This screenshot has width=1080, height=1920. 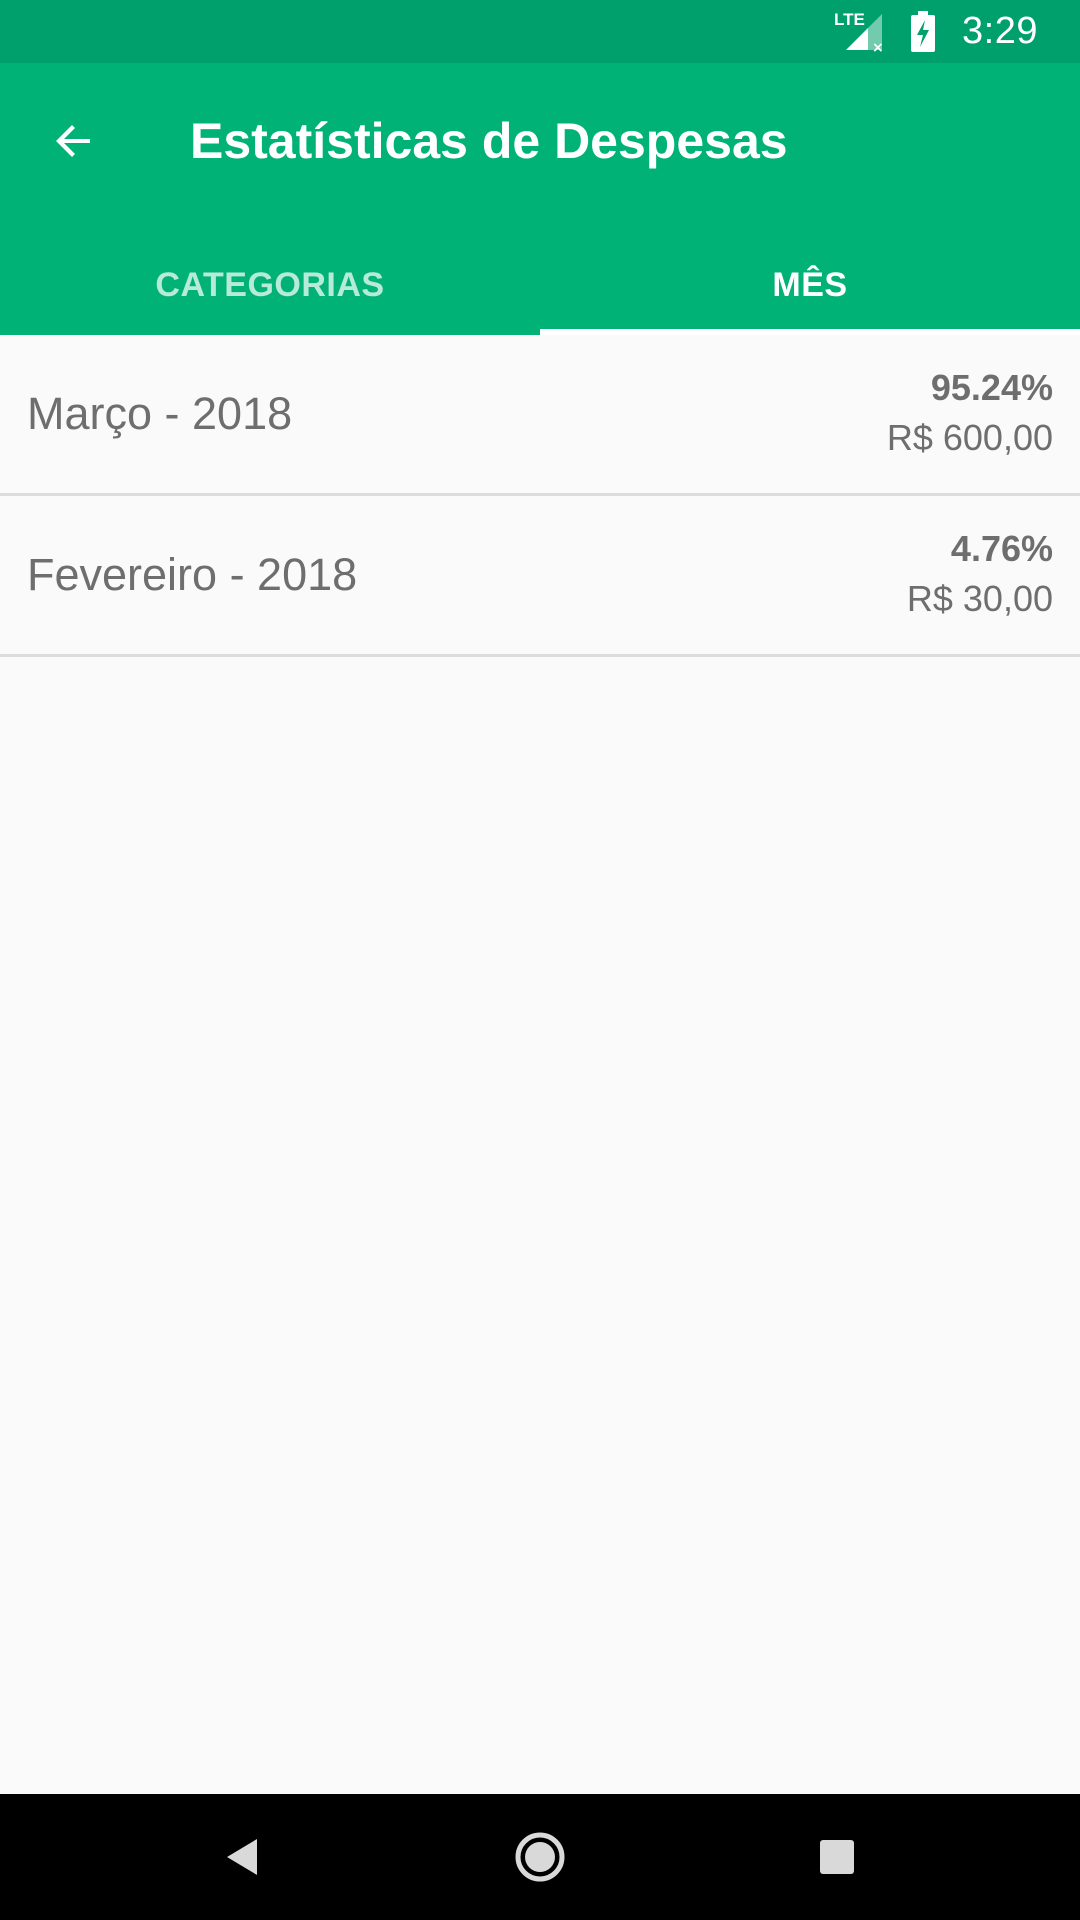 What do you see at coordinates (1001, 548) in the screenshot?
I see `item-percent: 4.76%` at bounding box center [1001, 548].